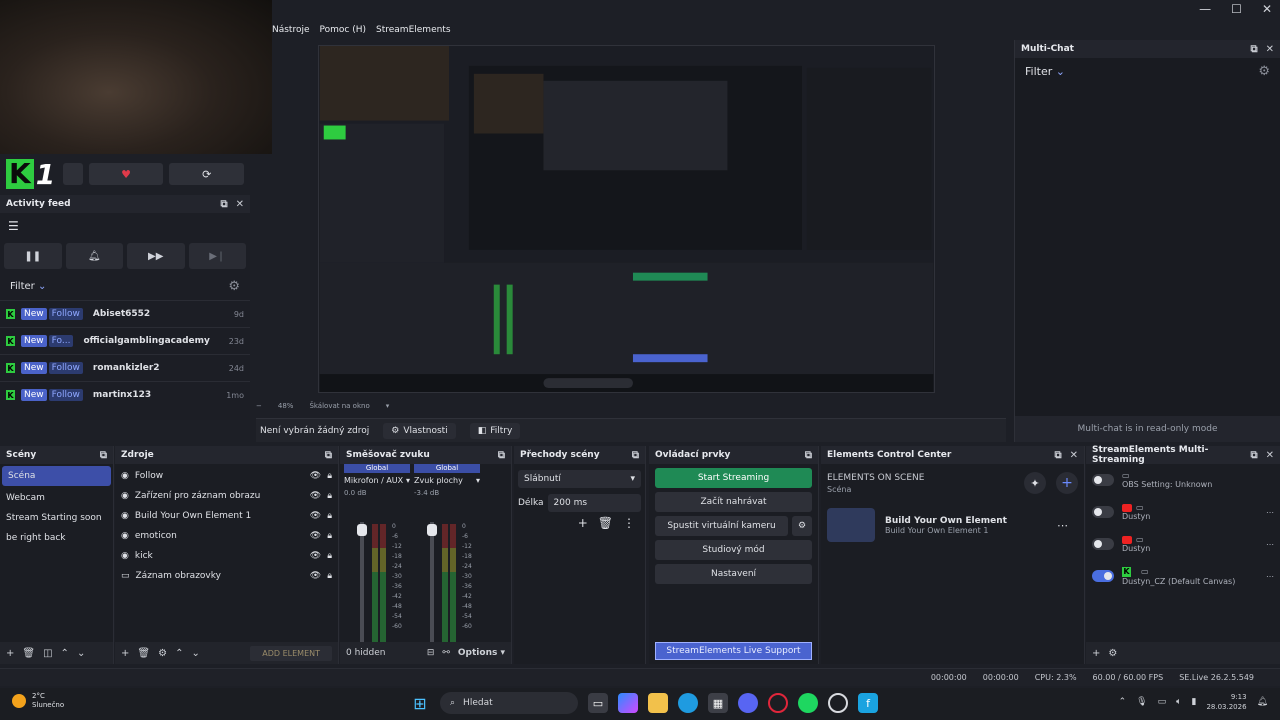  I want to click on options-button: Options ▾, so click(481, 653).